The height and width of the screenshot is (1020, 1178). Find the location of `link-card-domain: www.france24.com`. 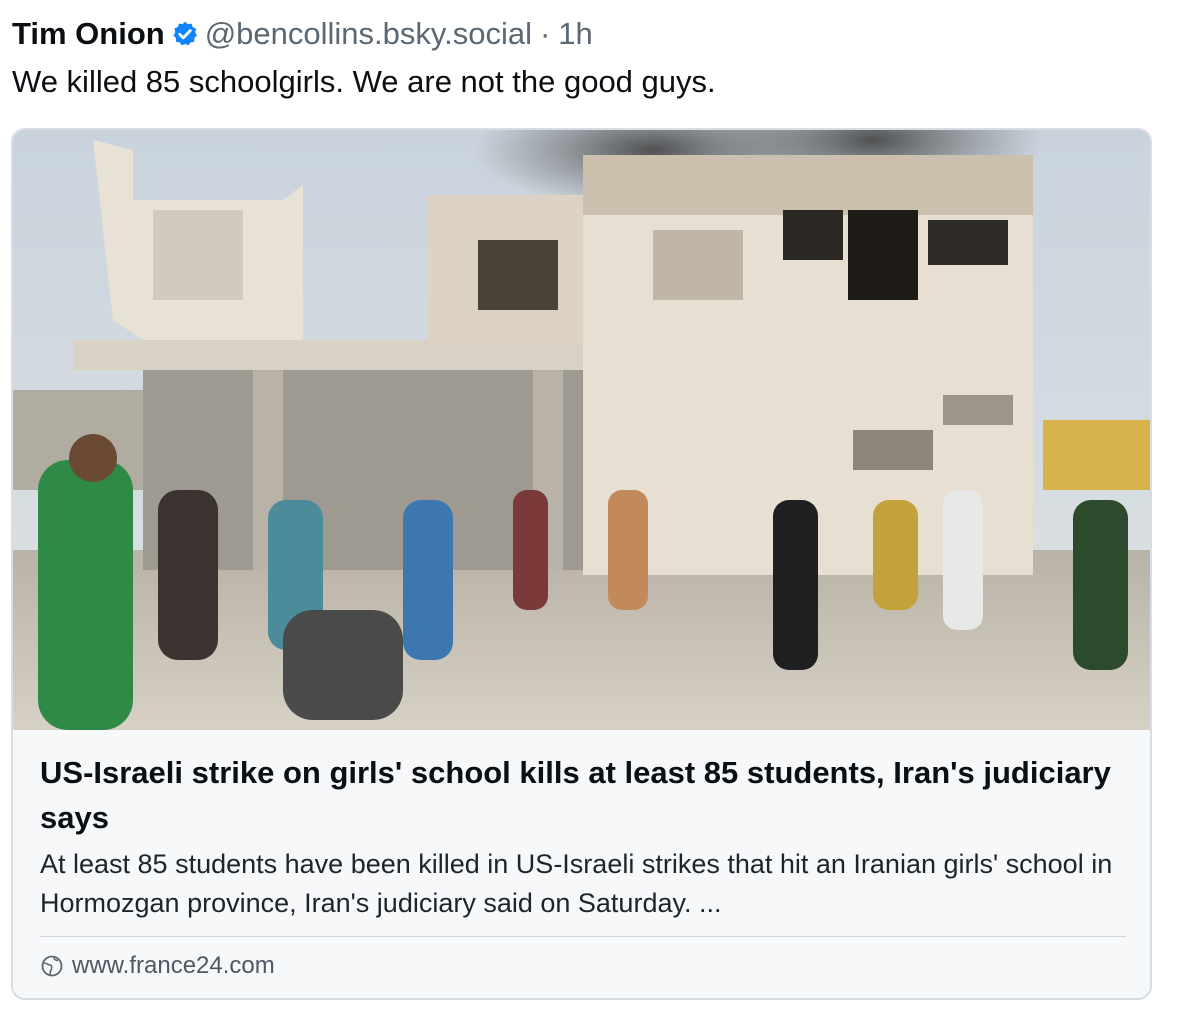

link-card-domain: www.france24.com is located at coordinates (173, 966).